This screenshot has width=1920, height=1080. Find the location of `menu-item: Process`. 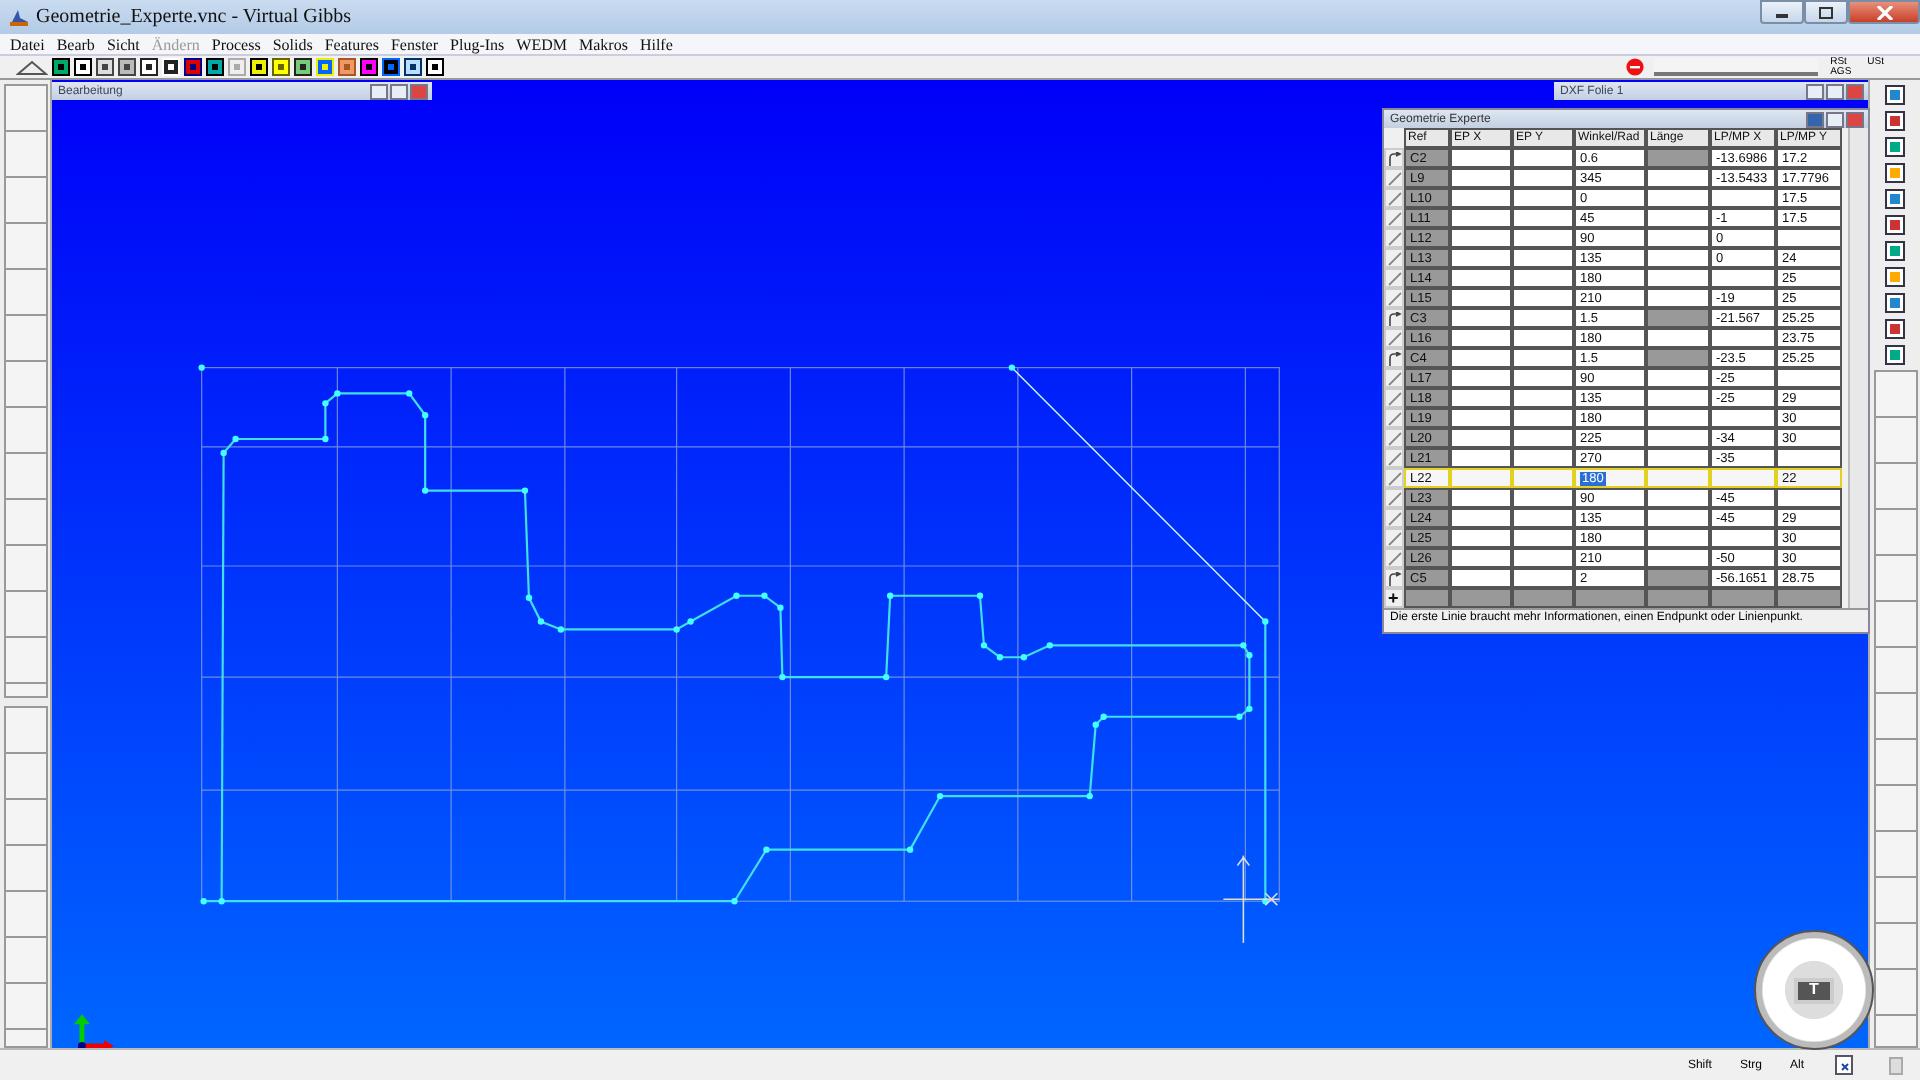

menu-item: Process is located at coordinates (236, 44).